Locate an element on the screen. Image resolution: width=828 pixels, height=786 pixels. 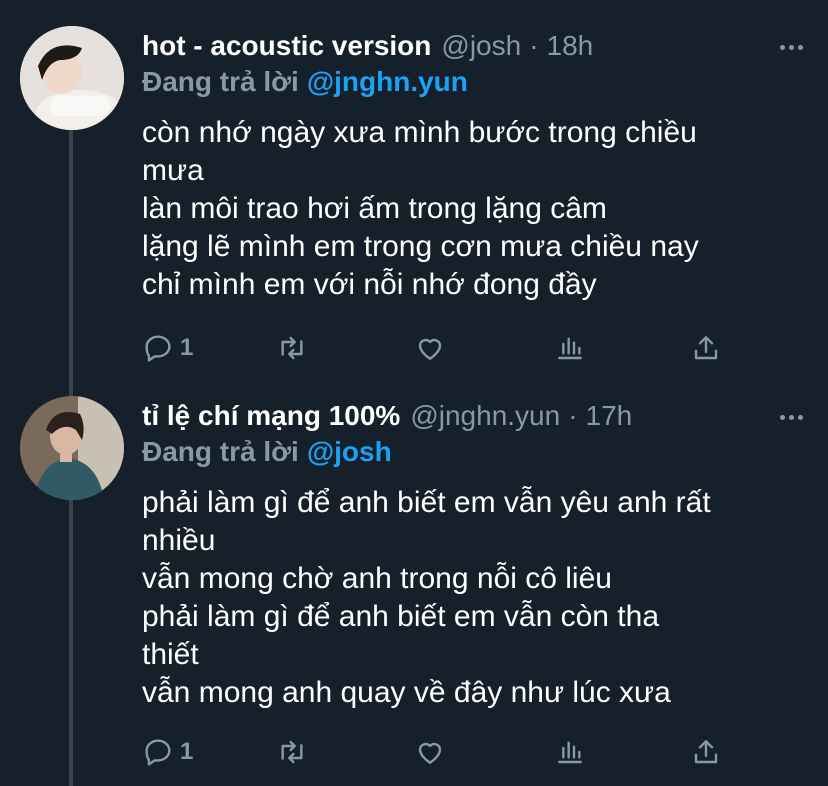
replying-to: Đang trả lời @josh is located at coordinates (267, 452).